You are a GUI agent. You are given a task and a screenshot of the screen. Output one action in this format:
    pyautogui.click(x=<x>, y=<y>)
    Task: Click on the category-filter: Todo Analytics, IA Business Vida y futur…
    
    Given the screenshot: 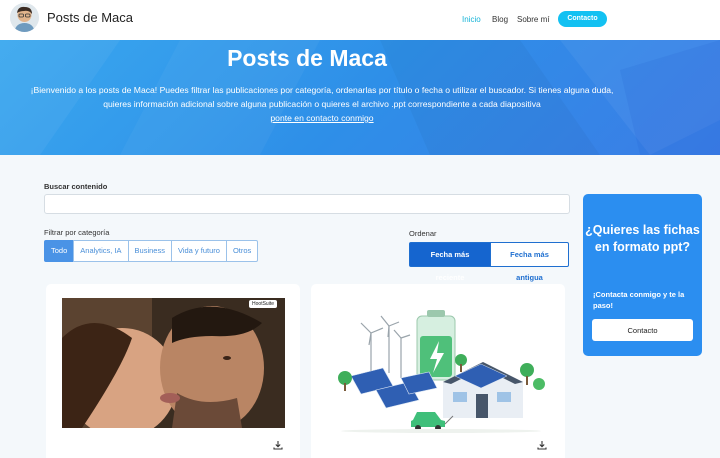 What is the action you would take?
    pyautogui.click(x=151, y=251)
    